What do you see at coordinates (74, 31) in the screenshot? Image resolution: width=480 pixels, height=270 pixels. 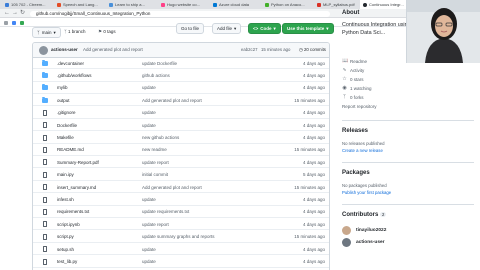 I see `branches-link: ᛉ 1 branch` at bounding box center [74, 31].